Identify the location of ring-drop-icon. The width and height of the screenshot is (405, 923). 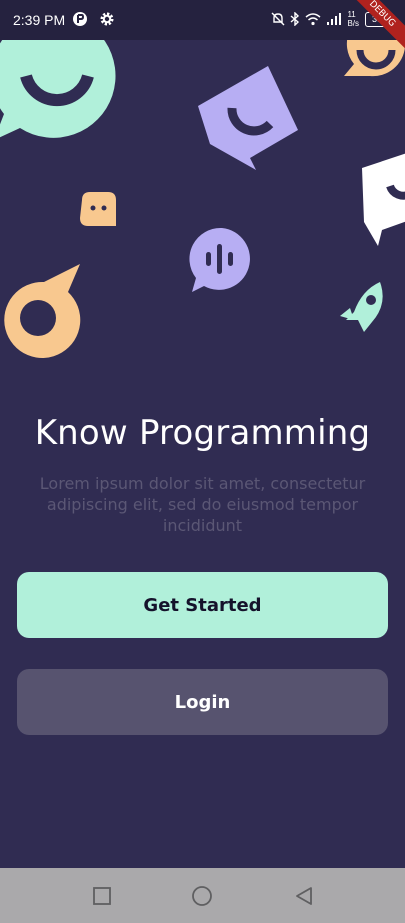
(42, 311).